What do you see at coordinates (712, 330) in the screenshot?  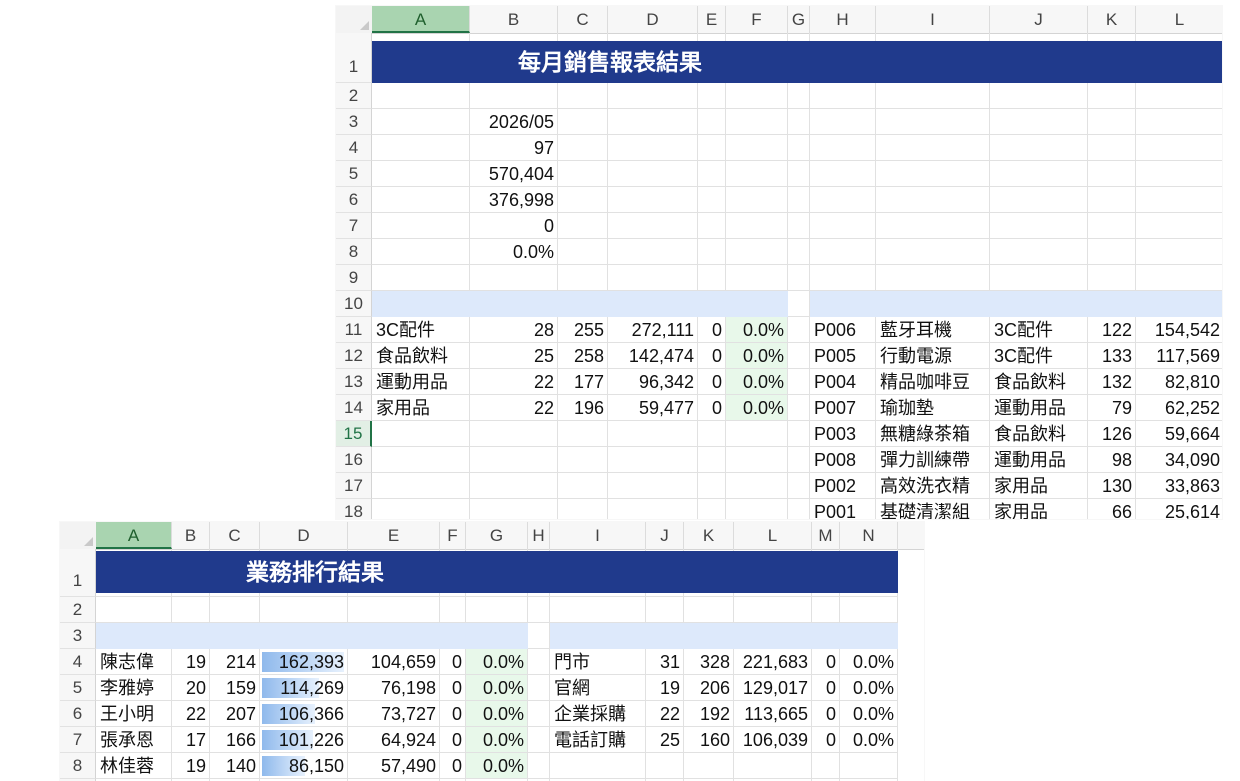 I see `category-cell: 0` at bounding box center [712, 330].